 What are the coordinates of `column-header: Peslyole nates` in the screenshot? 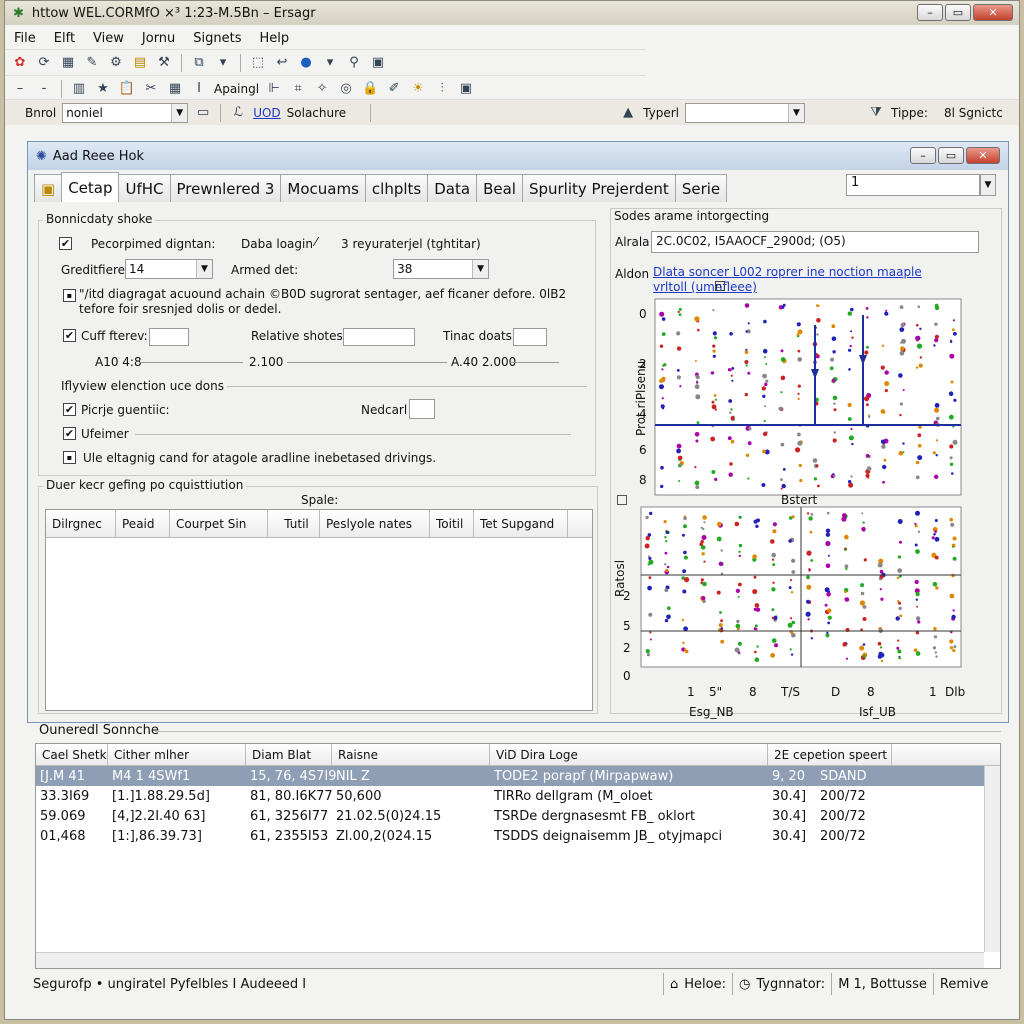 It's located at (375, 523).